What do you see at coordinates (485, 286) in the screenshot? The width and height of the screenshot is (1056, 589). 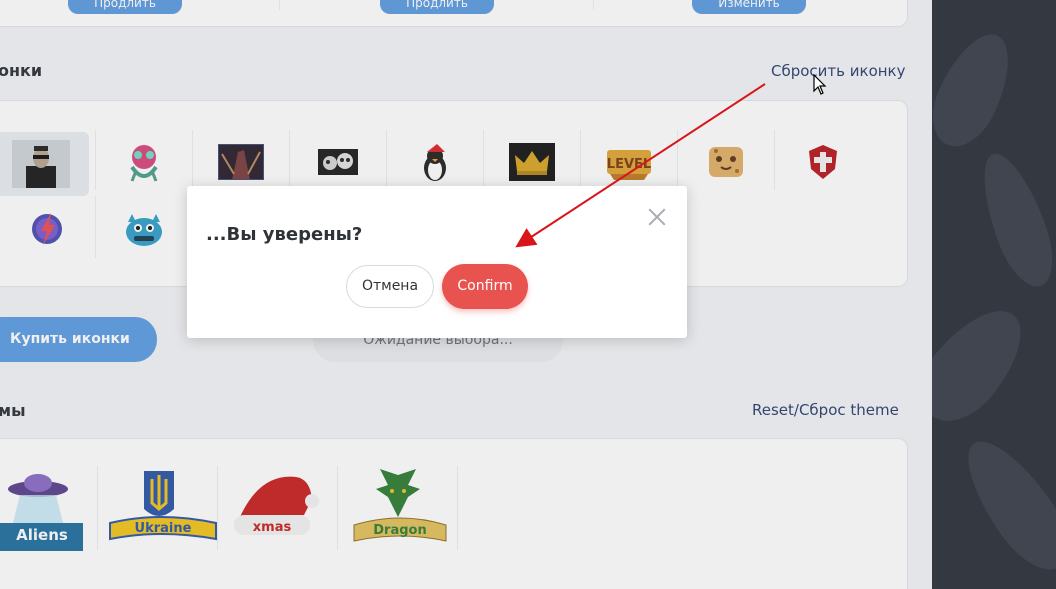 I see `confirm-button: Confirm` at bounding box center [485, 286].